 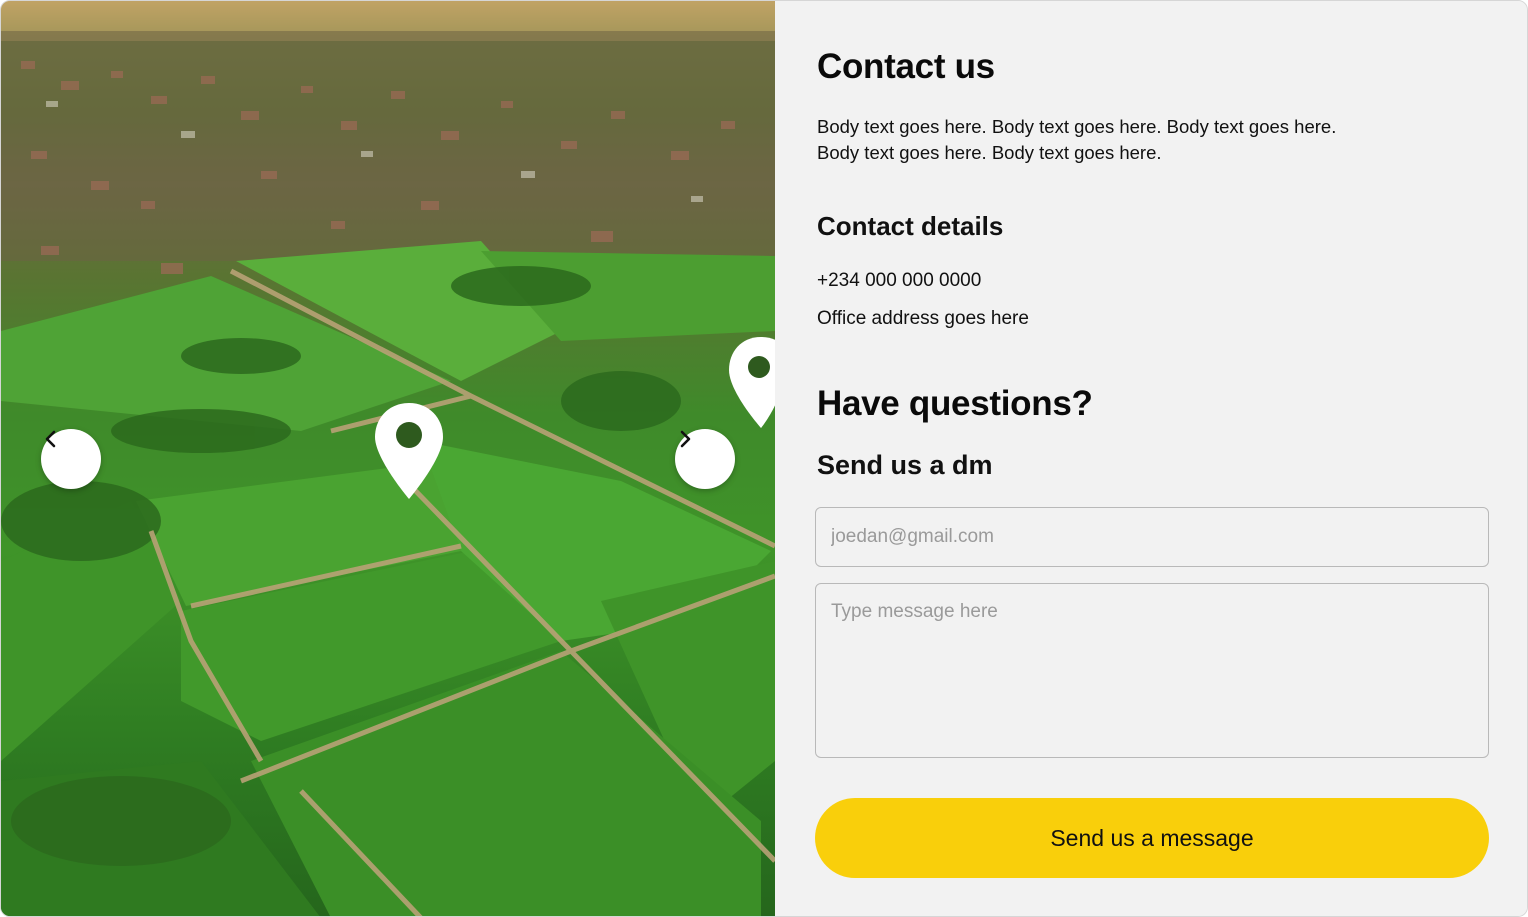 I want to click on contact-details-heading: Contact details, so click(x=910, y=226).